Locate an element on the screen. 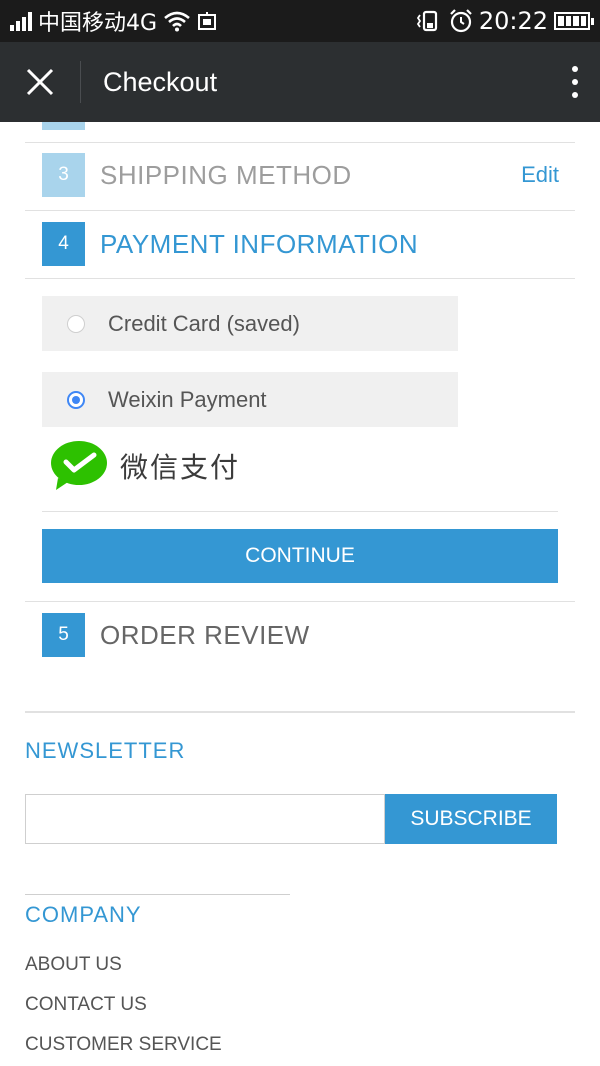  wechat-pay-icon is located at coordinates (79, 465).